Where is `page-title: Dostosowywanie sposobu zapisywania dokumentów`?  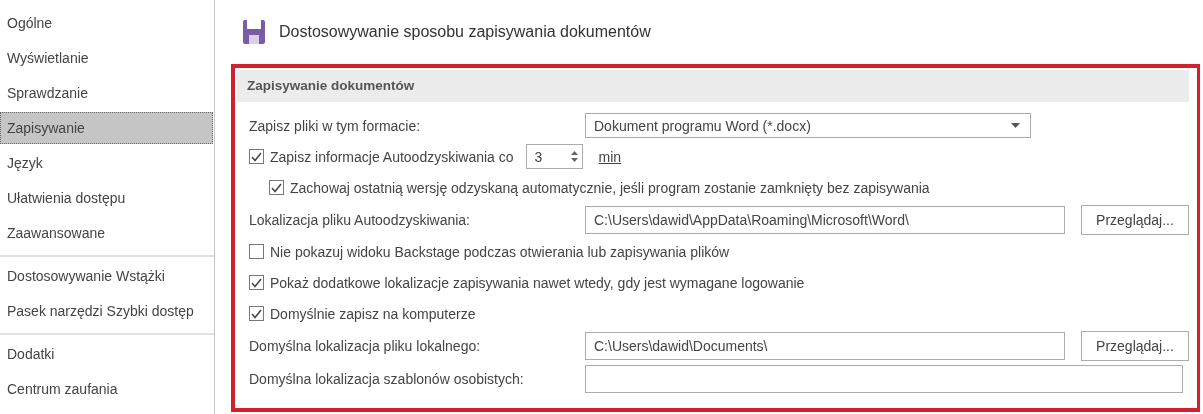
page-title: Dostosowywanie sposobu zapisywania dokumentów is located at coordinates (465, 32).